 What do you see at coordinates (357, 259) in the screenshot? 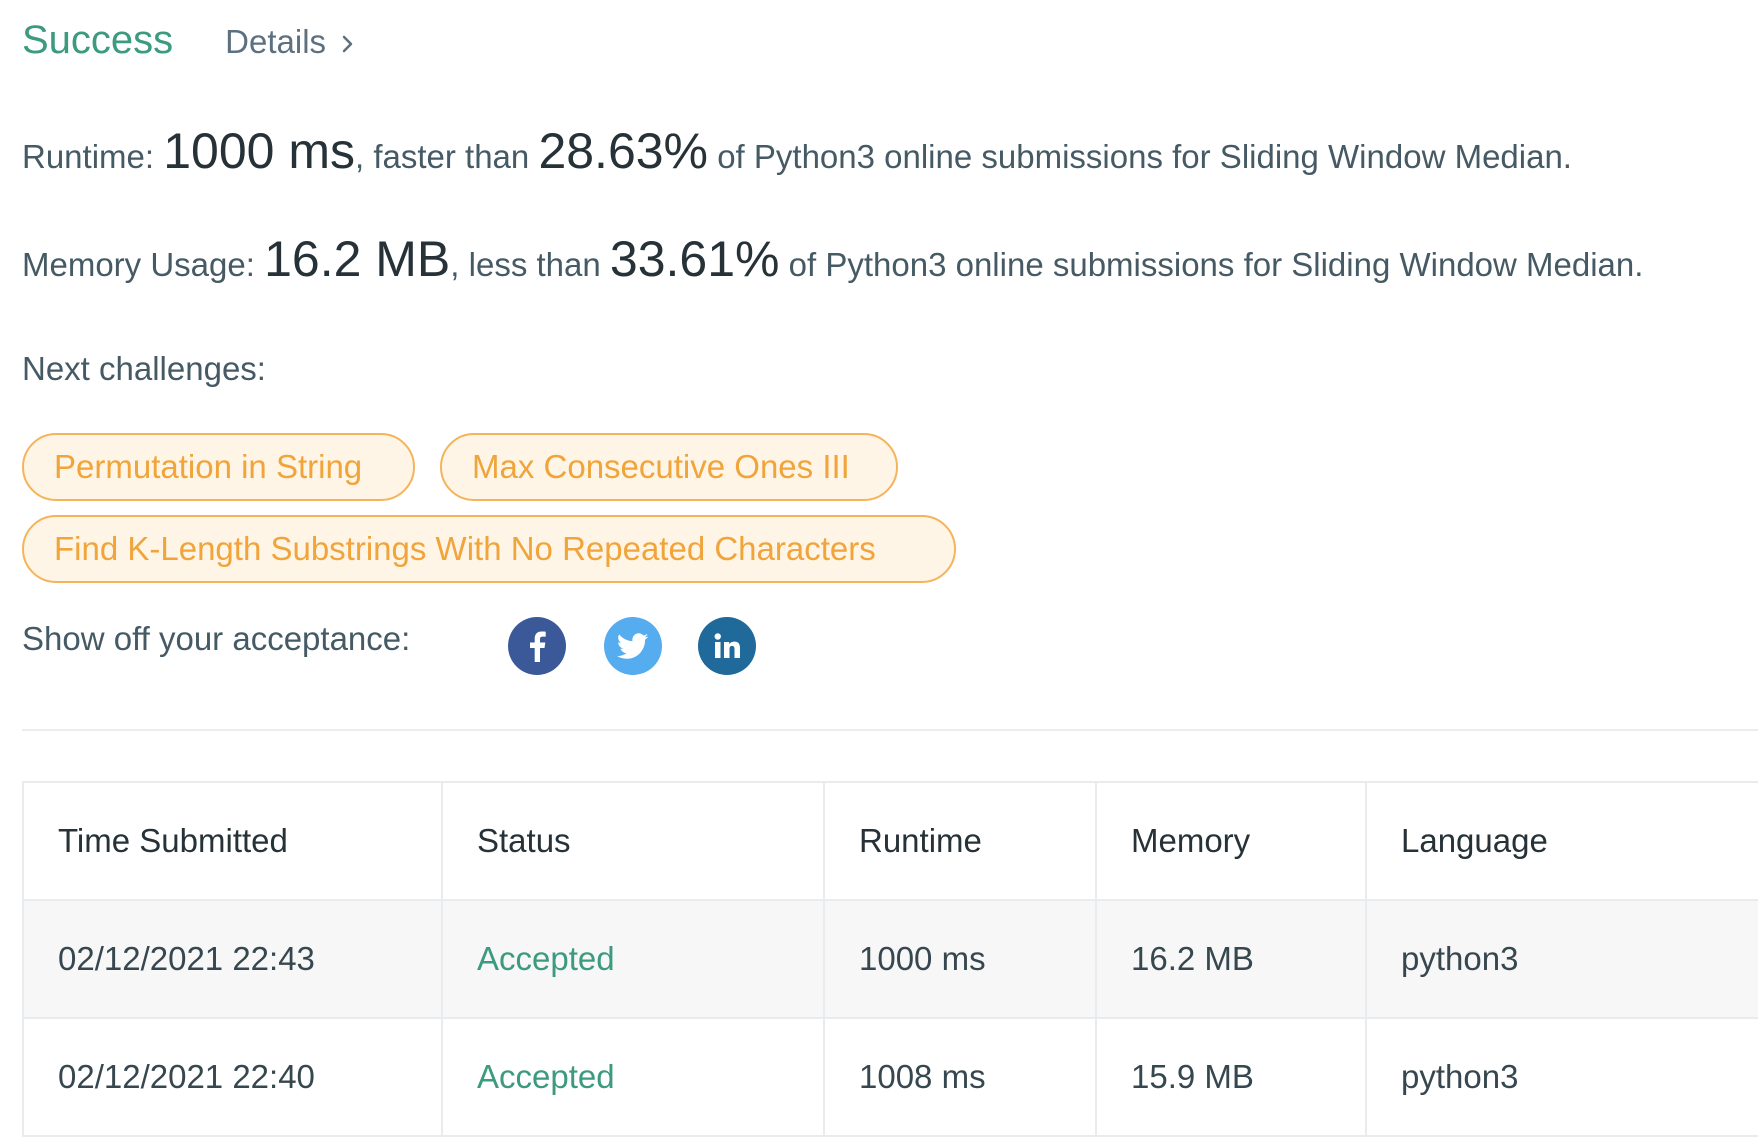
I see `memory-value: 16.2 MB` at bounding box center [357, 259].